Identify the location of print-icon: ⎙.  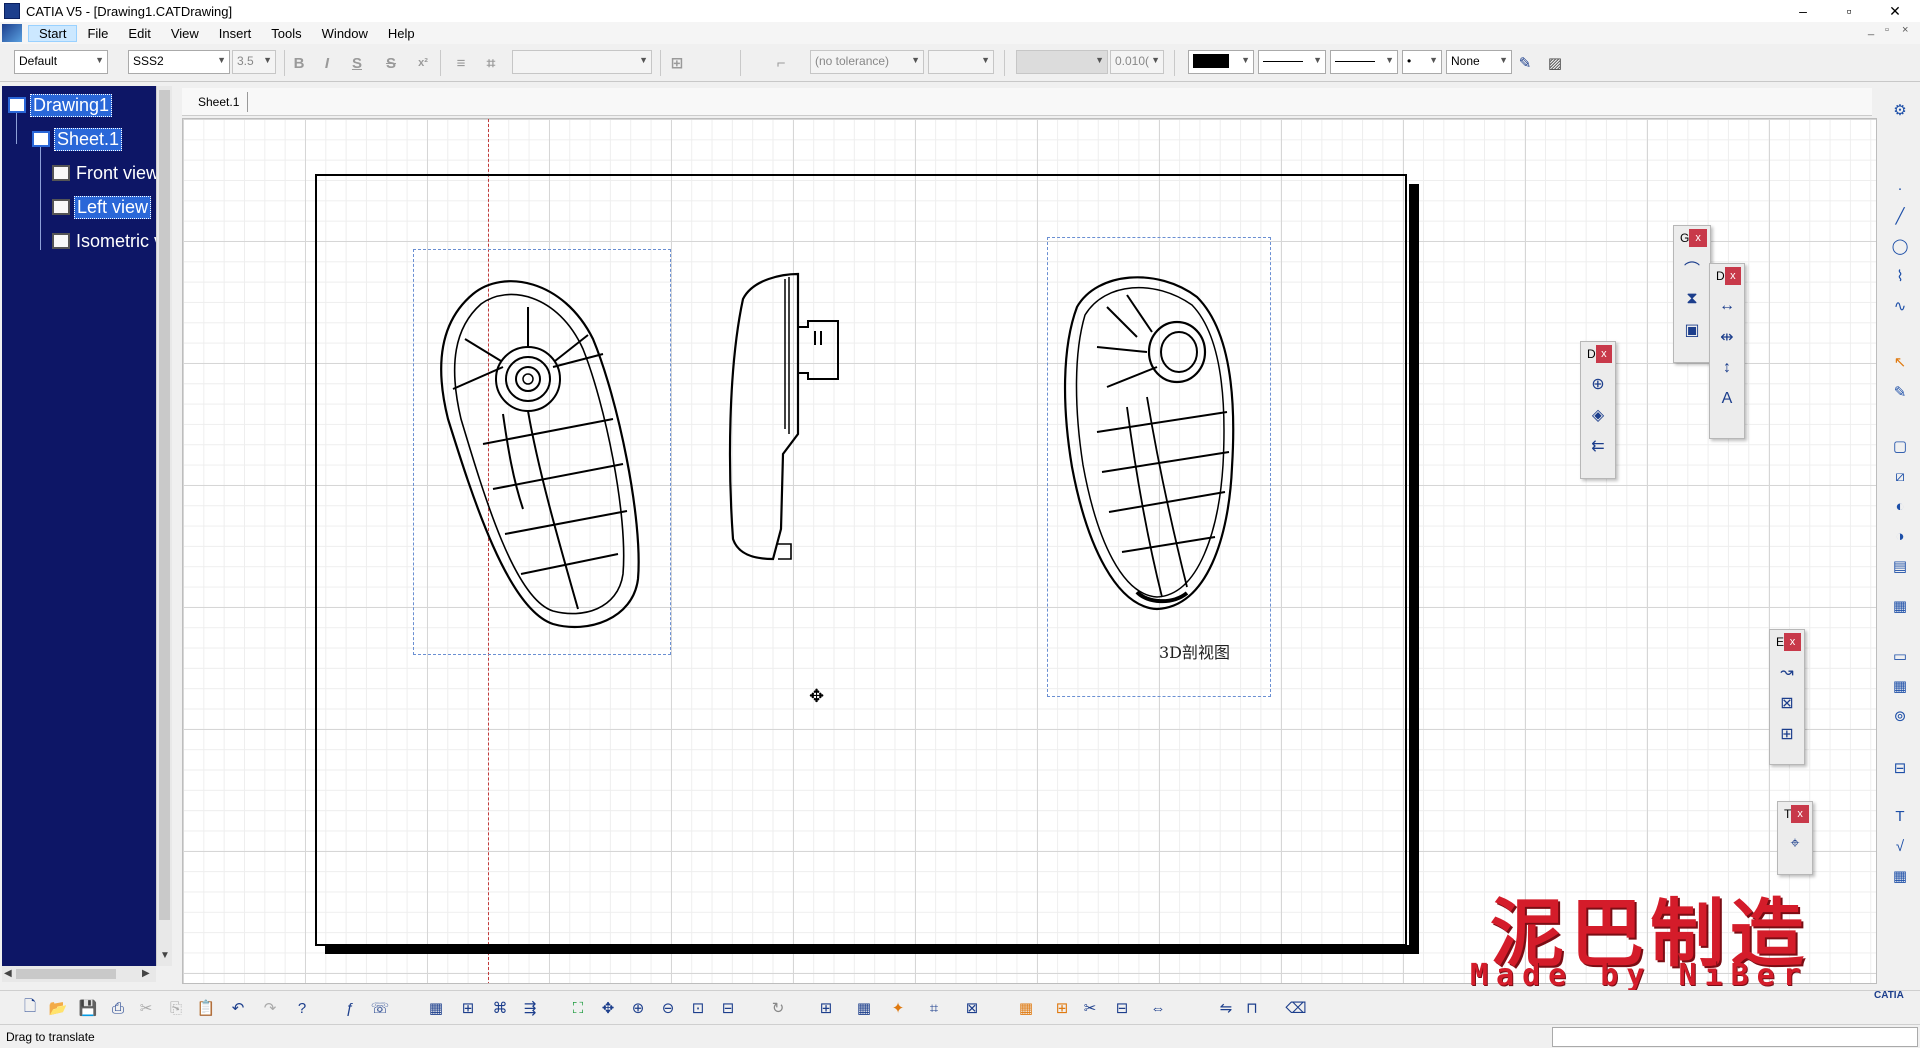
(118, 1008).